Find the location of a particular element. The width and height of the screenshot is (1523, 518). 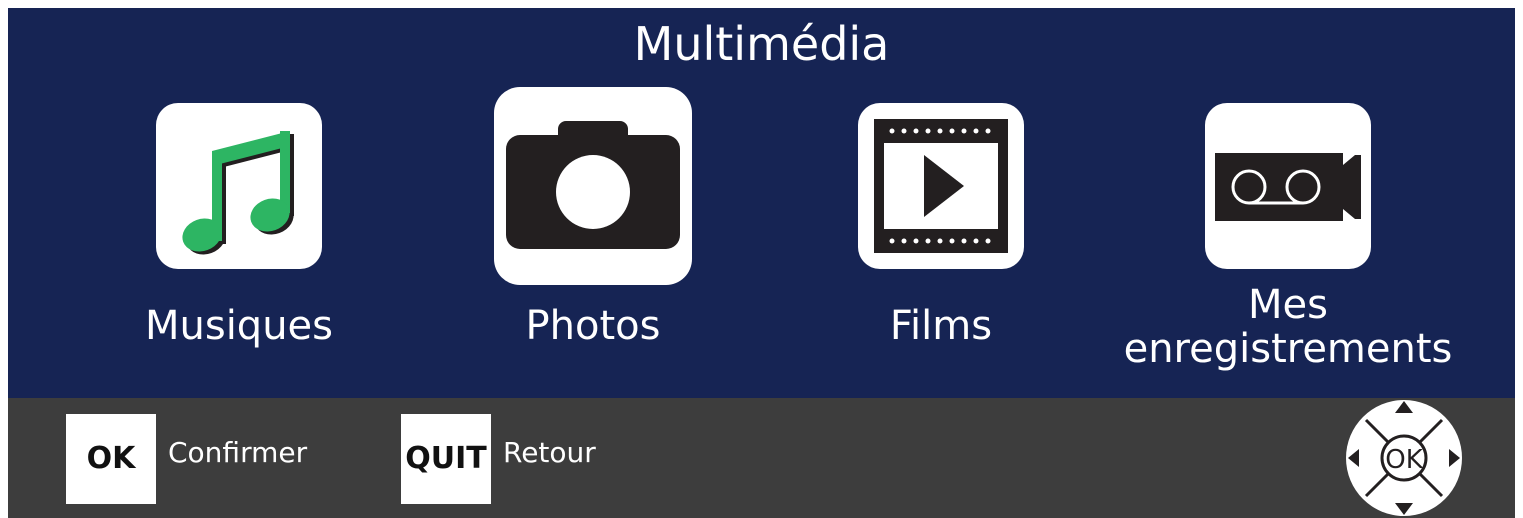

video-recording-icon is located at coordinates (1288, 187).